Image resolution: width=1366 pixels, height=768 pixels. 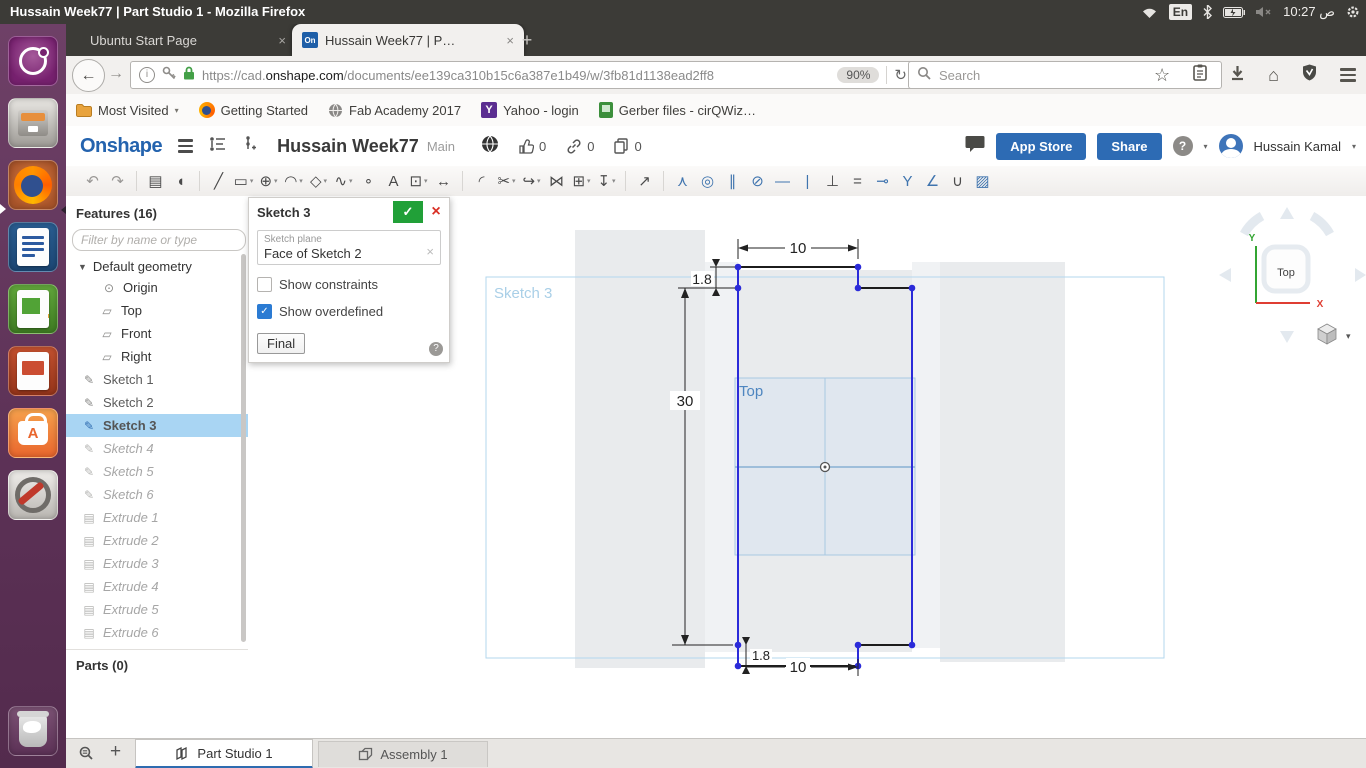 I want to click on circle-tool-icon: ⊕ ▾, so click(x=268, y=181).